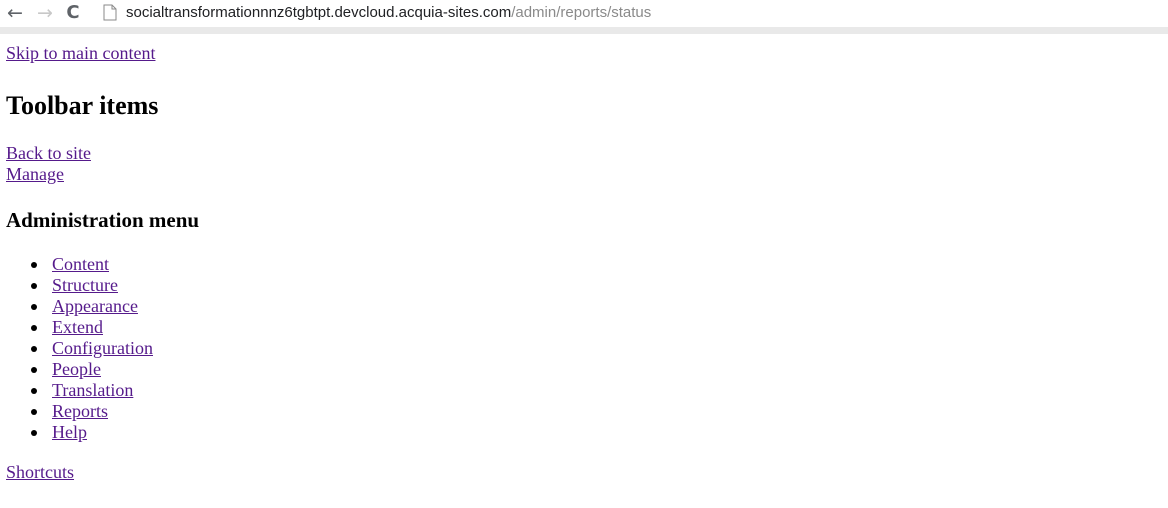 This screenshot has height=508, width=1168. What do you see at coordinates (73, 13) in the screenshot?
I see `reload-icon: C` at bounding box center [73, 13].